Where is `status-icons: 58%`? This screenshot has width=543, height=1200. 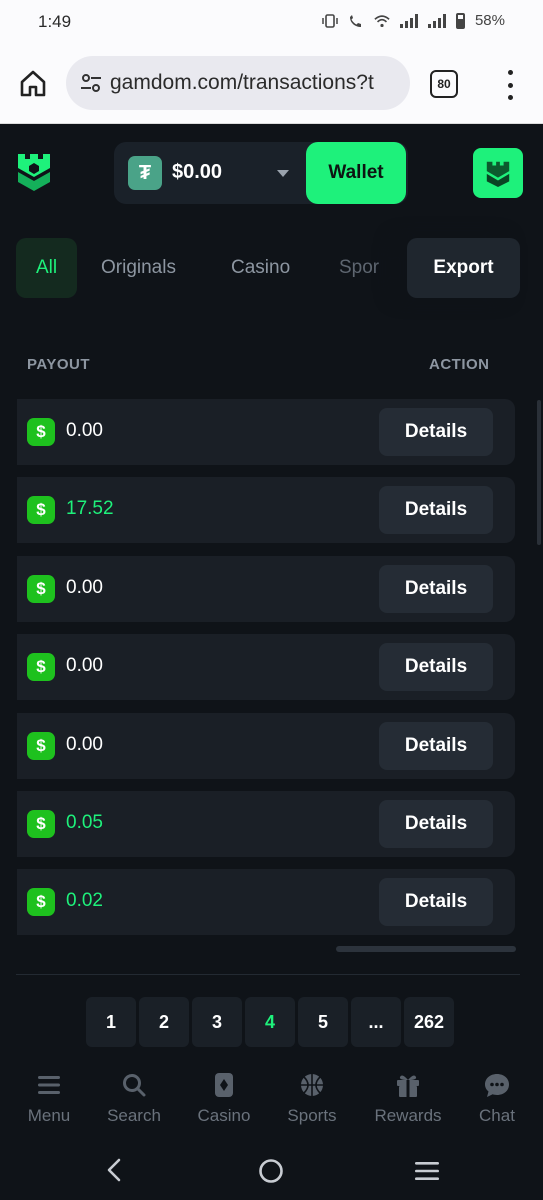
status-icons: 58% is located at coordinates (413, 20).